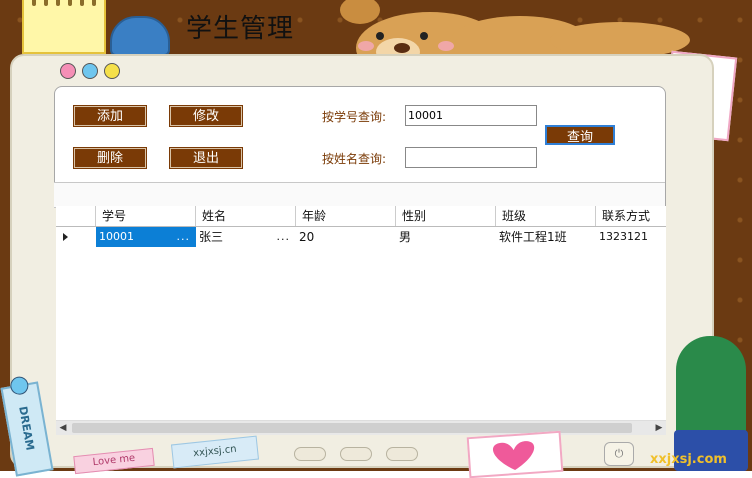 The width and height of the screenshot is (752, 478). I want to click on cell-student-contact: 1323121, so click(631, 237).